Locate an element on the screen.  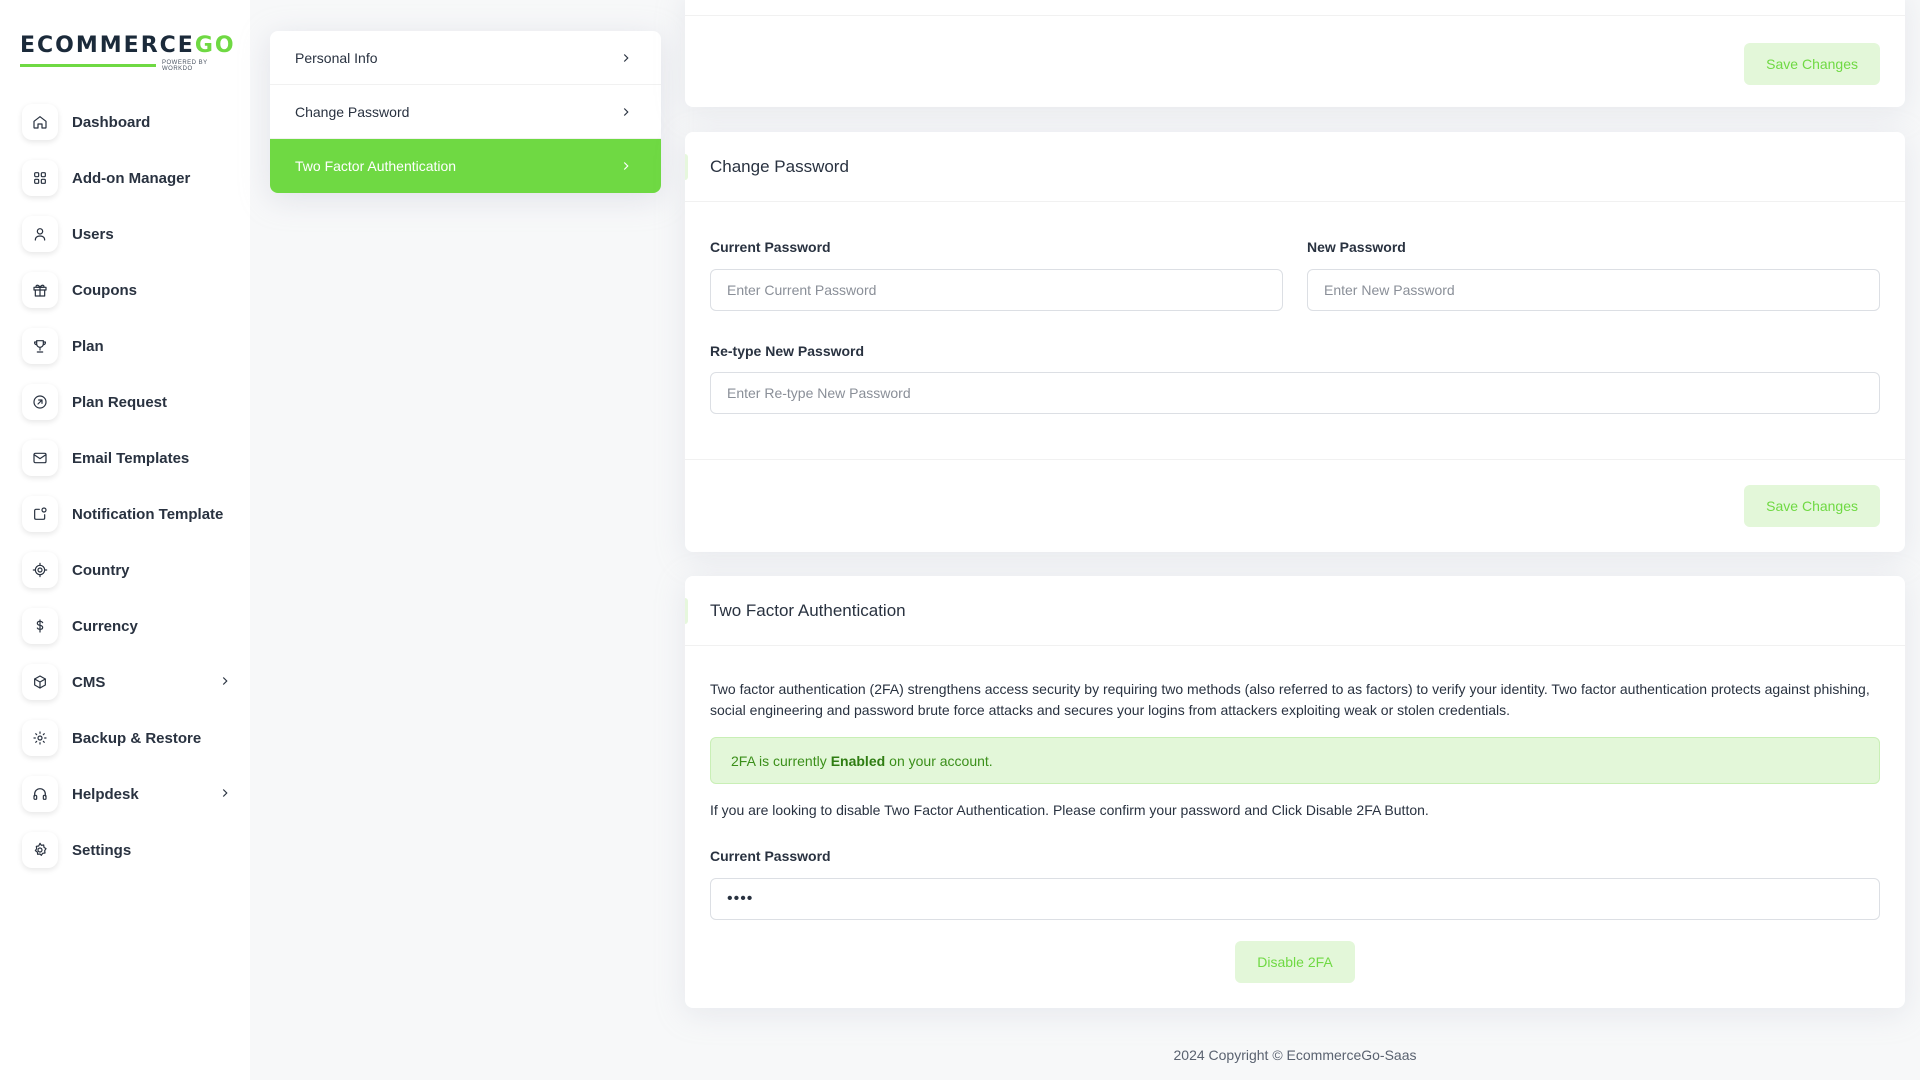
status-suffix: on your account. is located at coordinates (941, 760).